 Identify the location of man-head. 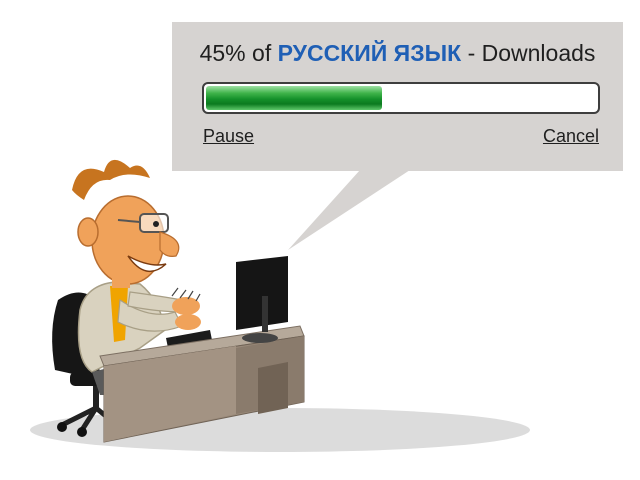
(126, 223).